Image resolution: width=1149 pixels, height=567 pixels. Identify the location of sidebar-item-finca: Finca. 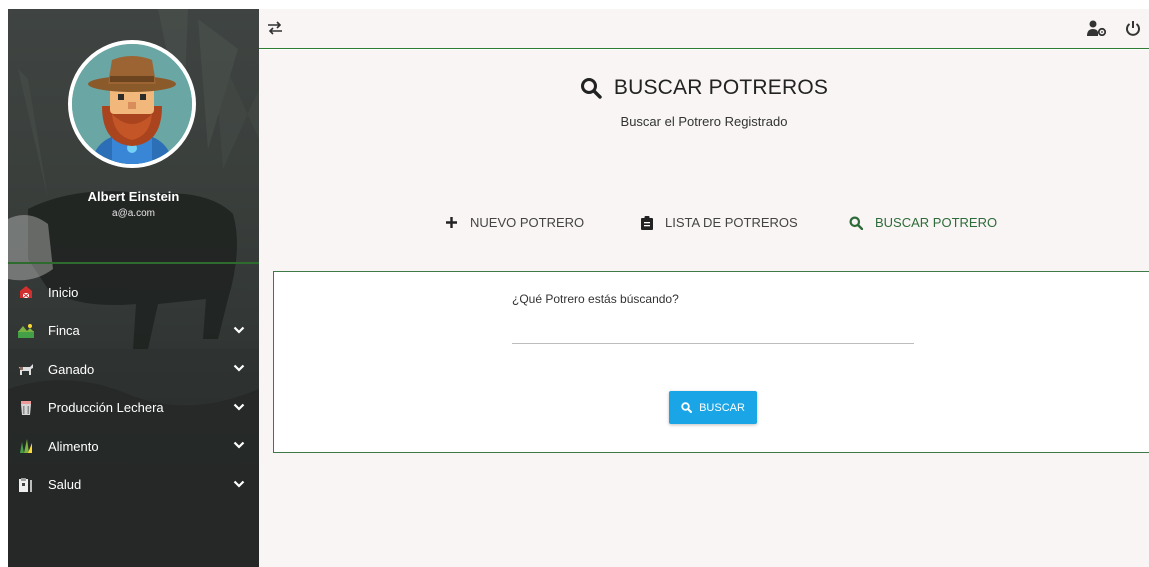
(133, 331).